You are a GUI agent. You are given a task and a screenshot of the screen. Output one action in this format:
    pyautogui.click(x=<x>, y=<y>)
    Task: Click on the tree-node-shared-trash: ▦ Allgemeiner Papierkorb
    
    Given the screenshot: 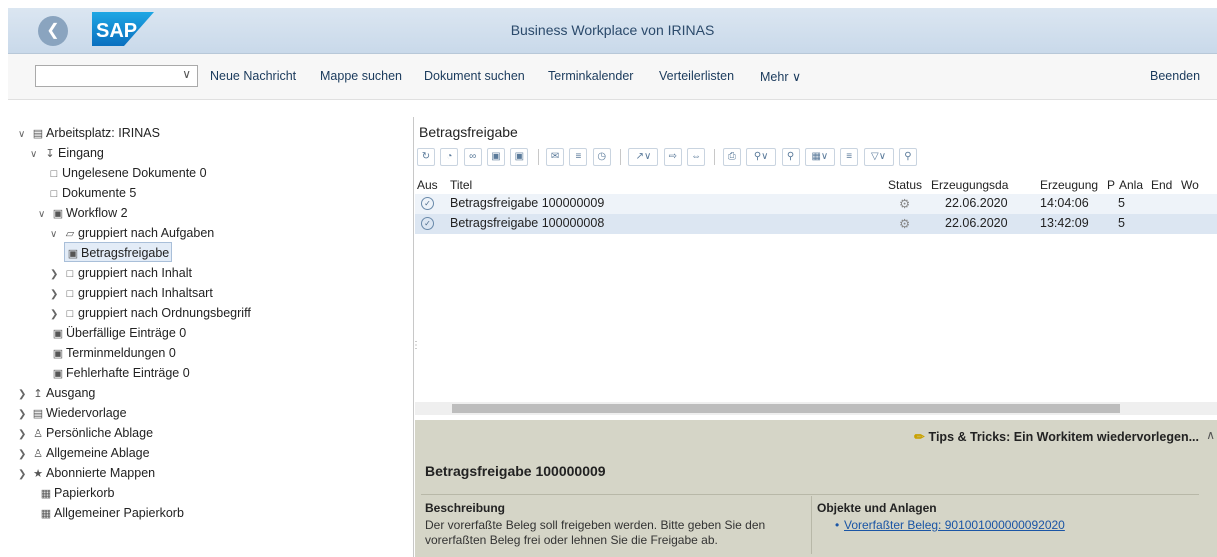 What is the action you would take?
    pyautogui.click(x=111, y=513)
    